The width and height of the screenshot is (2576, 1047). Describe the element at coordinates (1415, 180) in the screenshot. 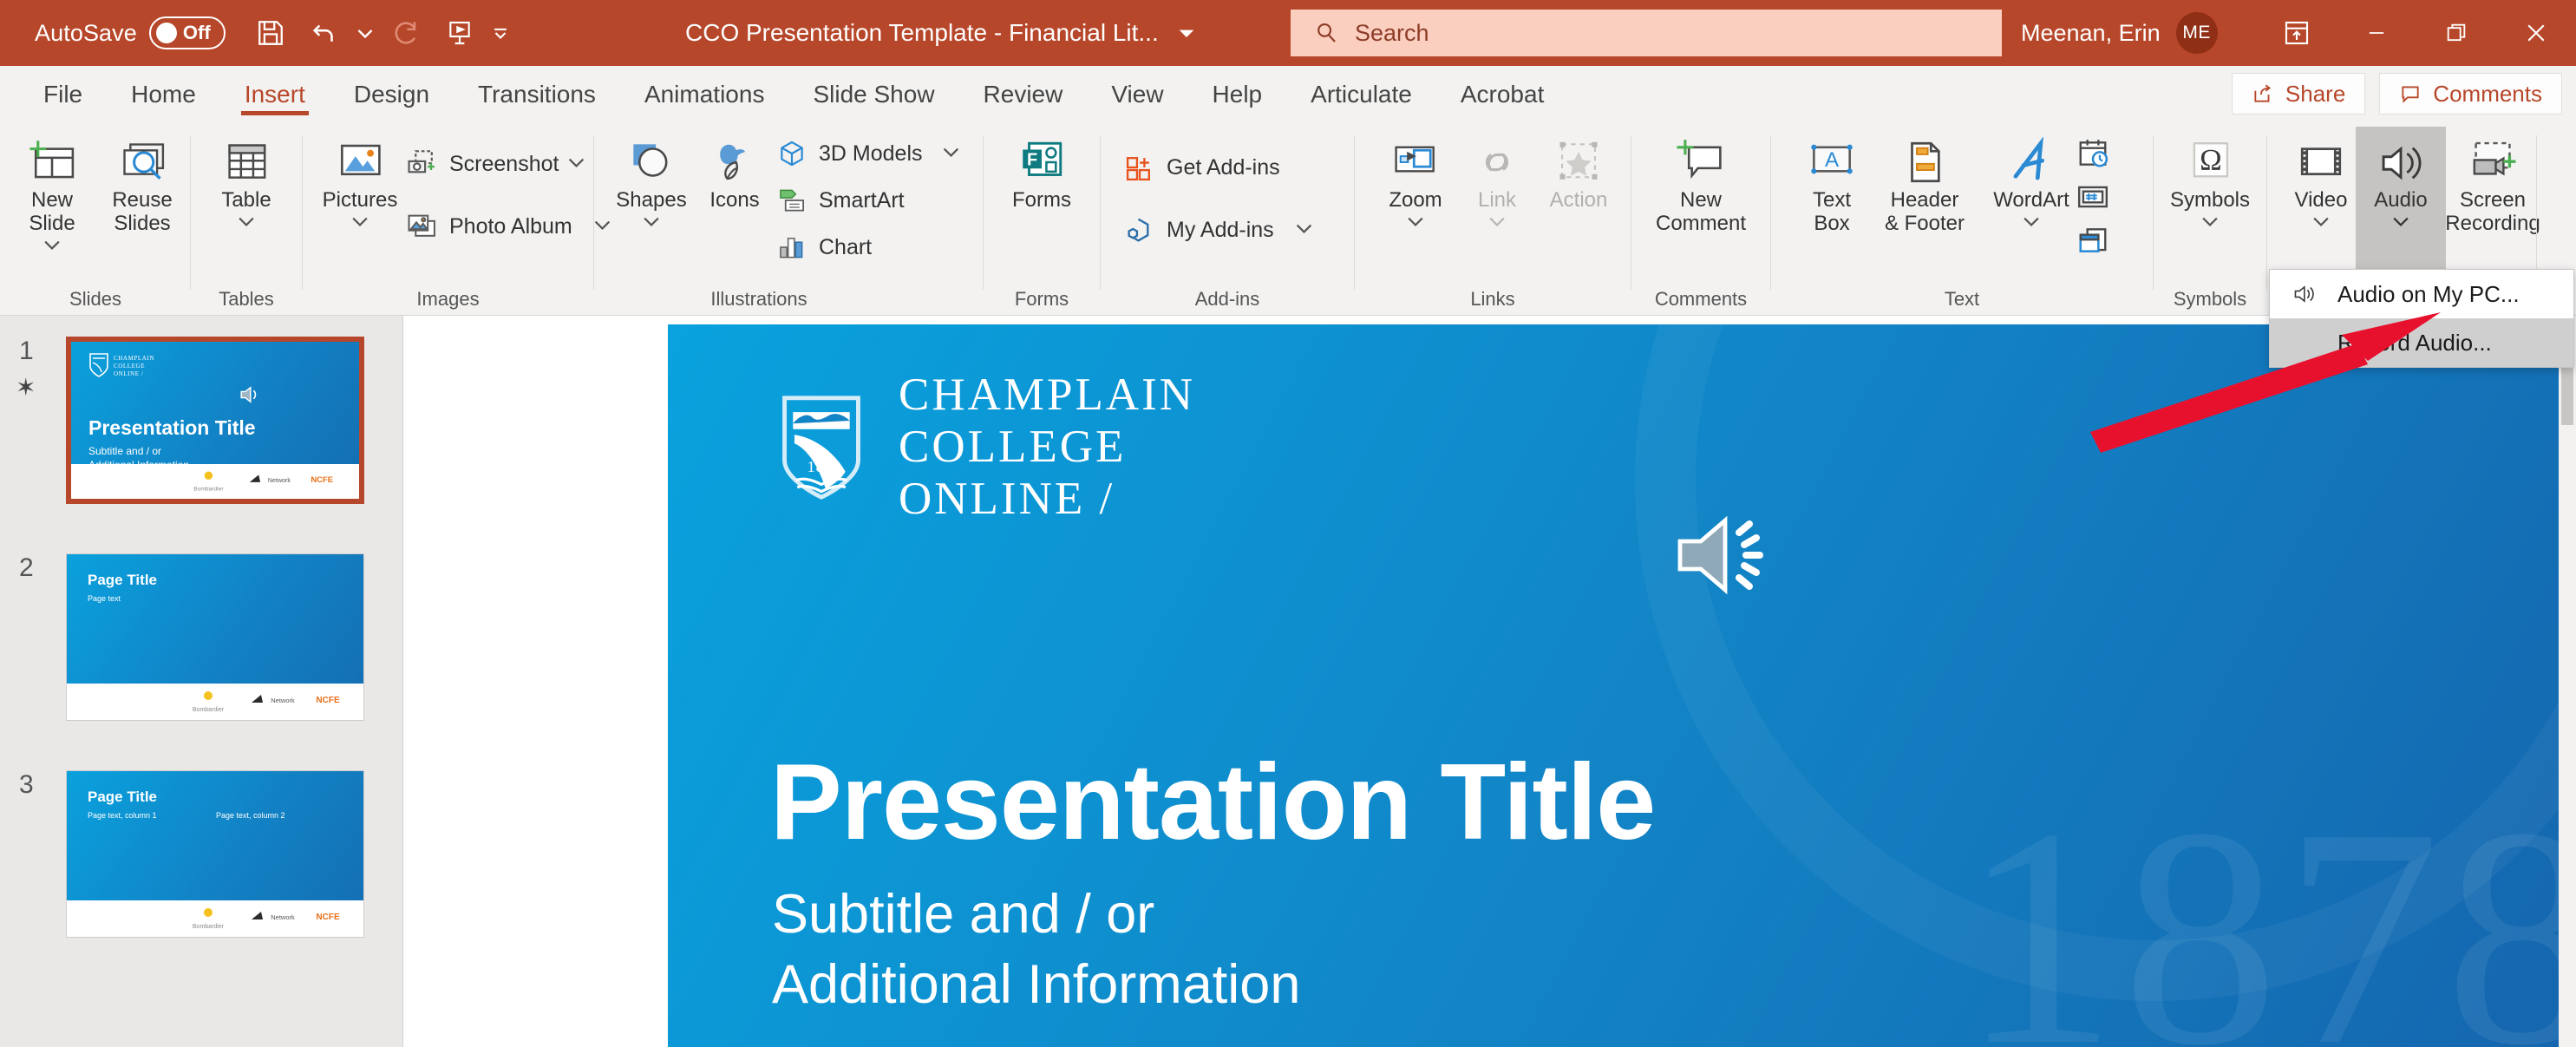

I see `zoom-button: Zoom` at that location.